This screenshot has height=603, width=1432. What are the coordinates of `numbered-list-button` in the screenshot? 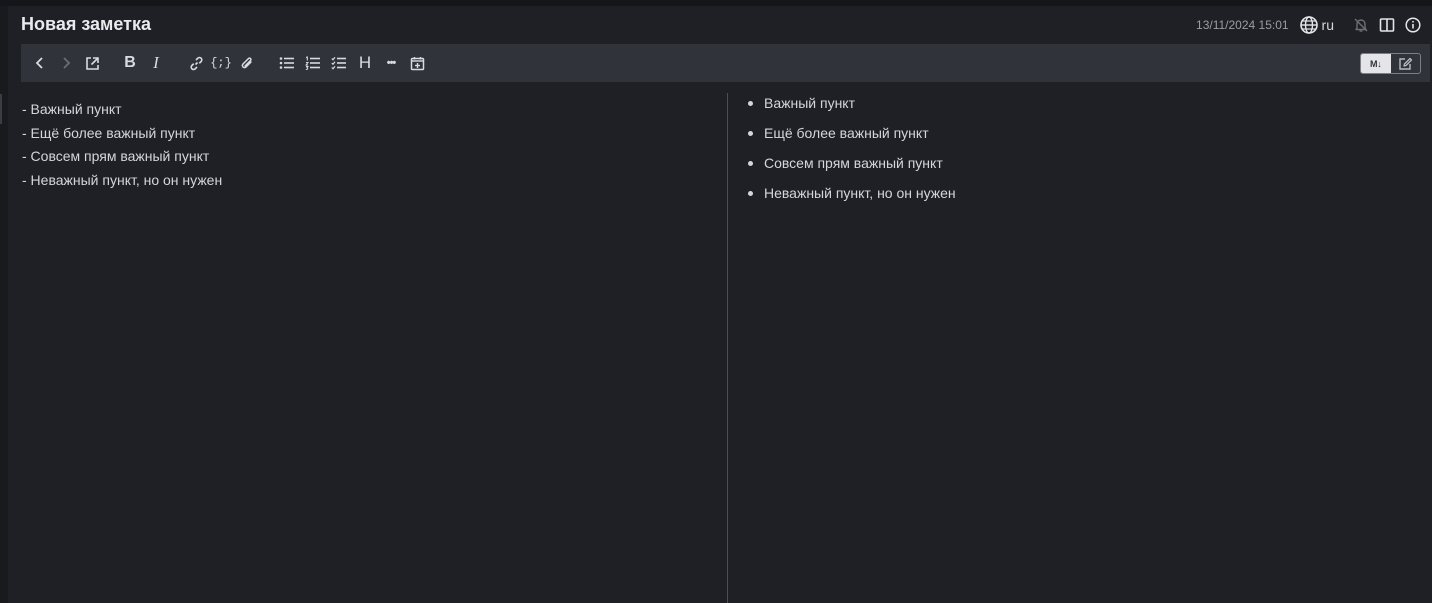 It's located at (313, 63).